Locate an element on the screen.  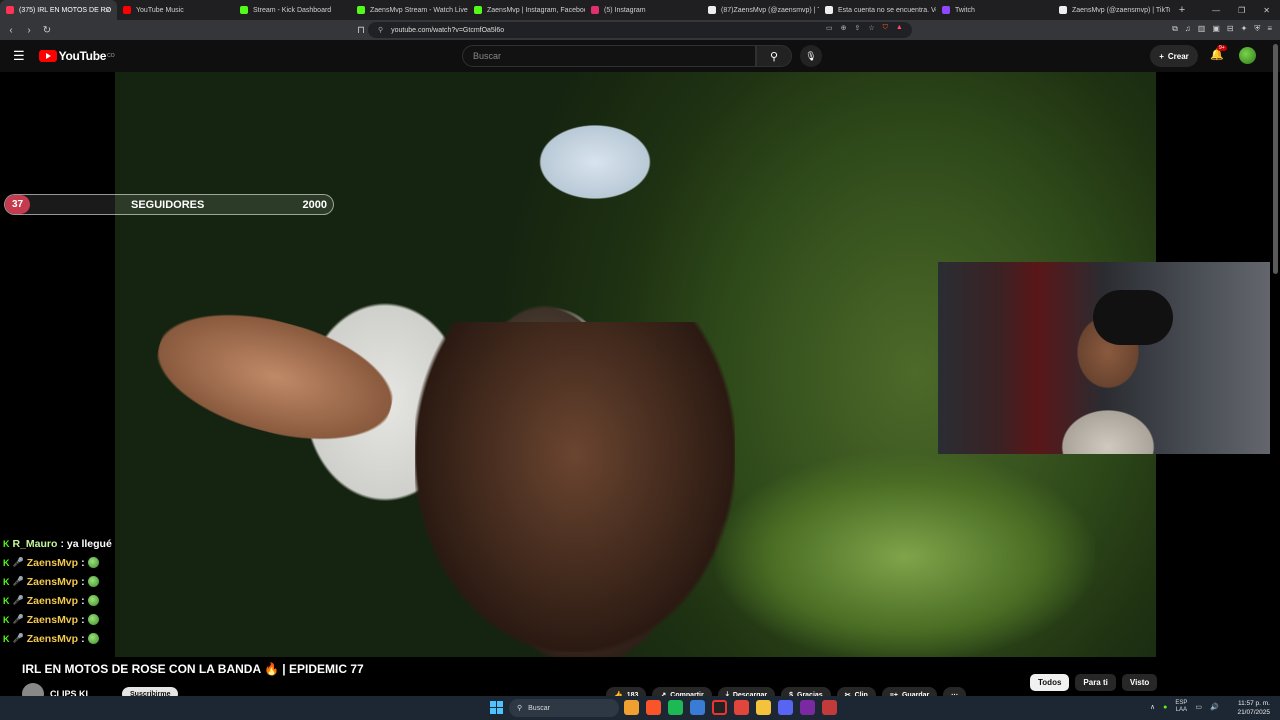
tab-title: ZaensMvp | Instagram, Facebook, is located at coordinates (536, 10).